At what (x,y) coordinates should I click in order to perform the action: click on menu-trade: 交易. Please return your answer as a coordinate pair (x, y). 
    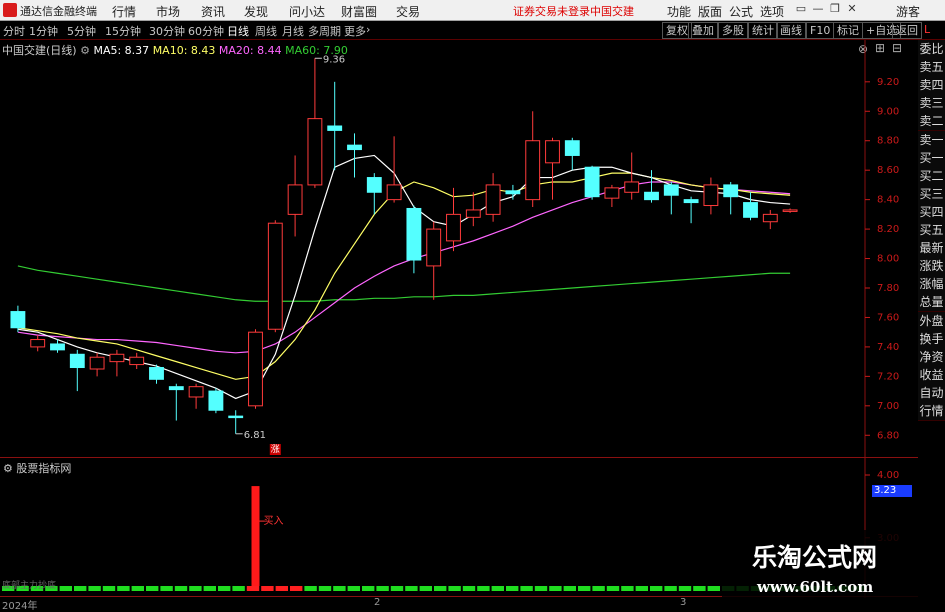
    Looking at the image, I should click on (408, 11).